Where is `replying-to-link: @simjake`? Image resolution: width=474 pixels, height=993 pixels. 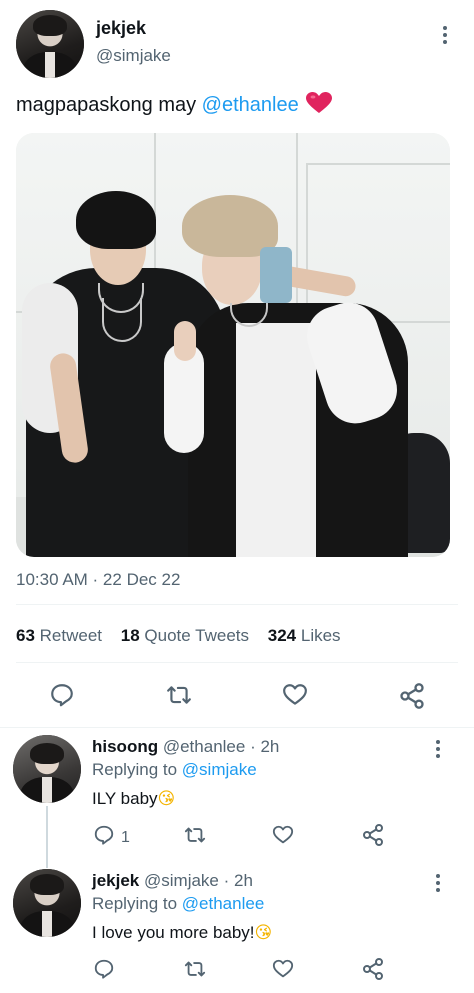
replying-to-link: @simjake is located at coordinates (219, 769).